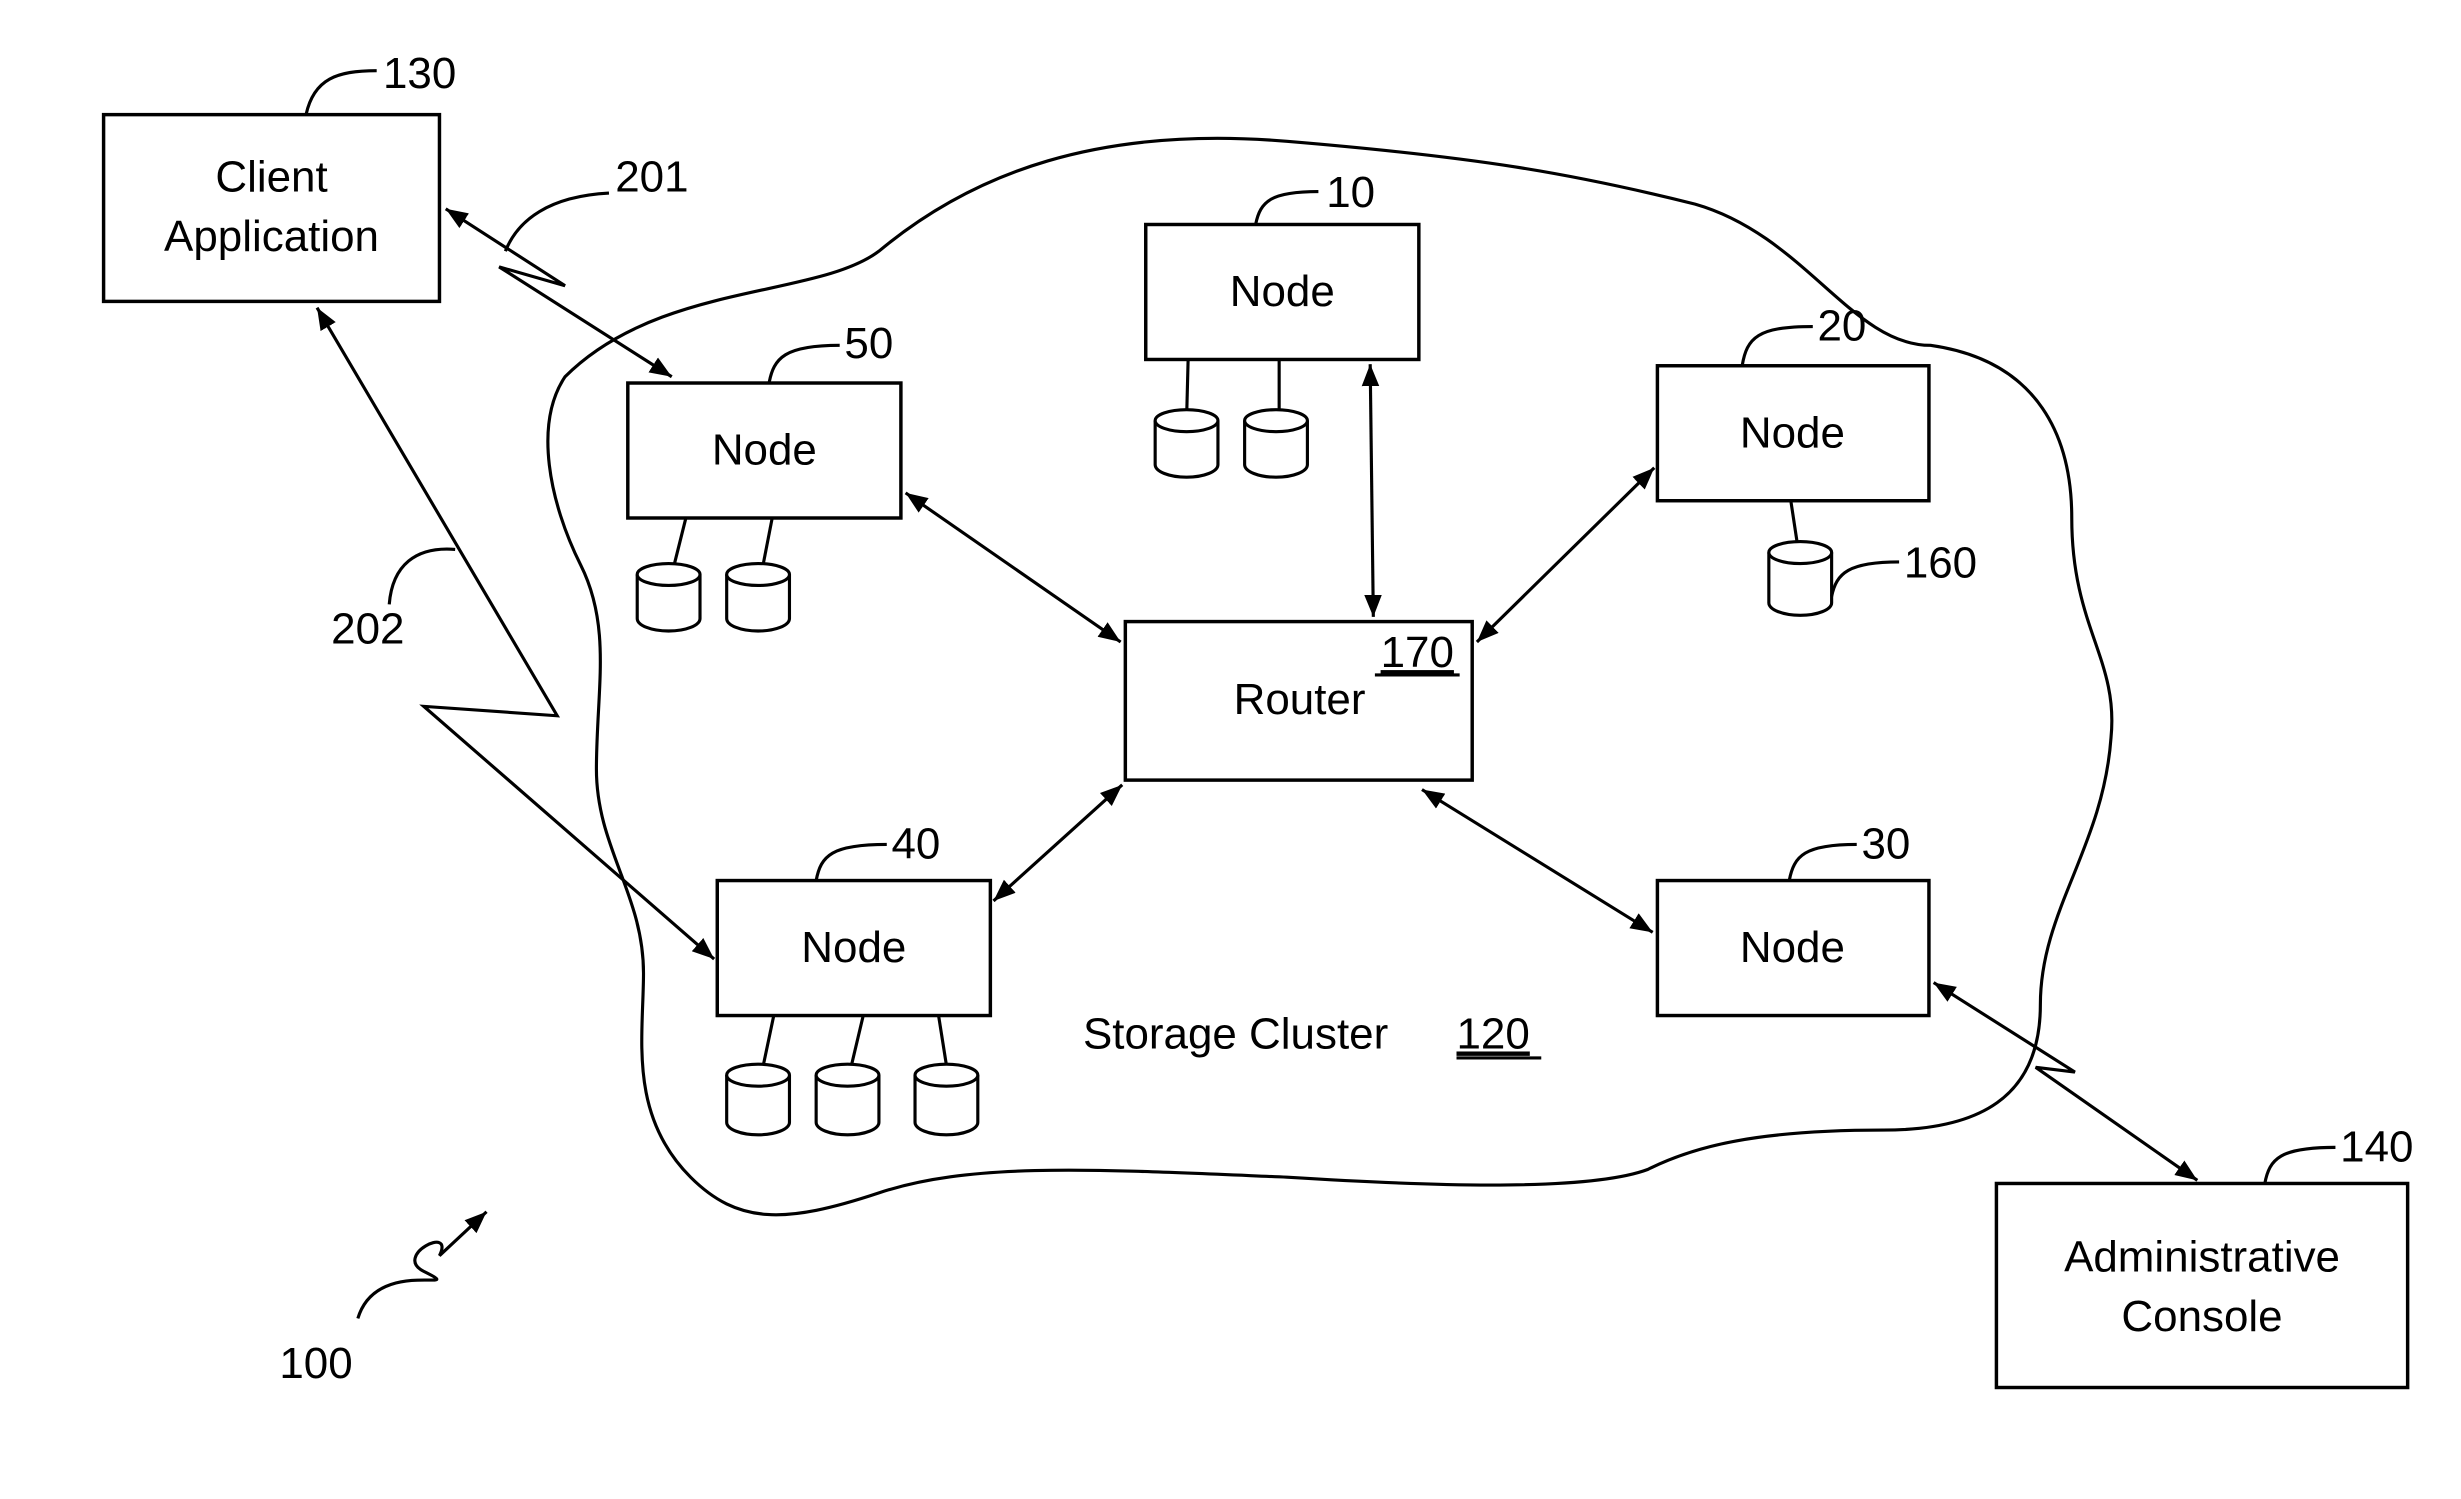 This screenshot has width=2461, height=1499. I want to click on node-20: Node, so click(1793, 433).